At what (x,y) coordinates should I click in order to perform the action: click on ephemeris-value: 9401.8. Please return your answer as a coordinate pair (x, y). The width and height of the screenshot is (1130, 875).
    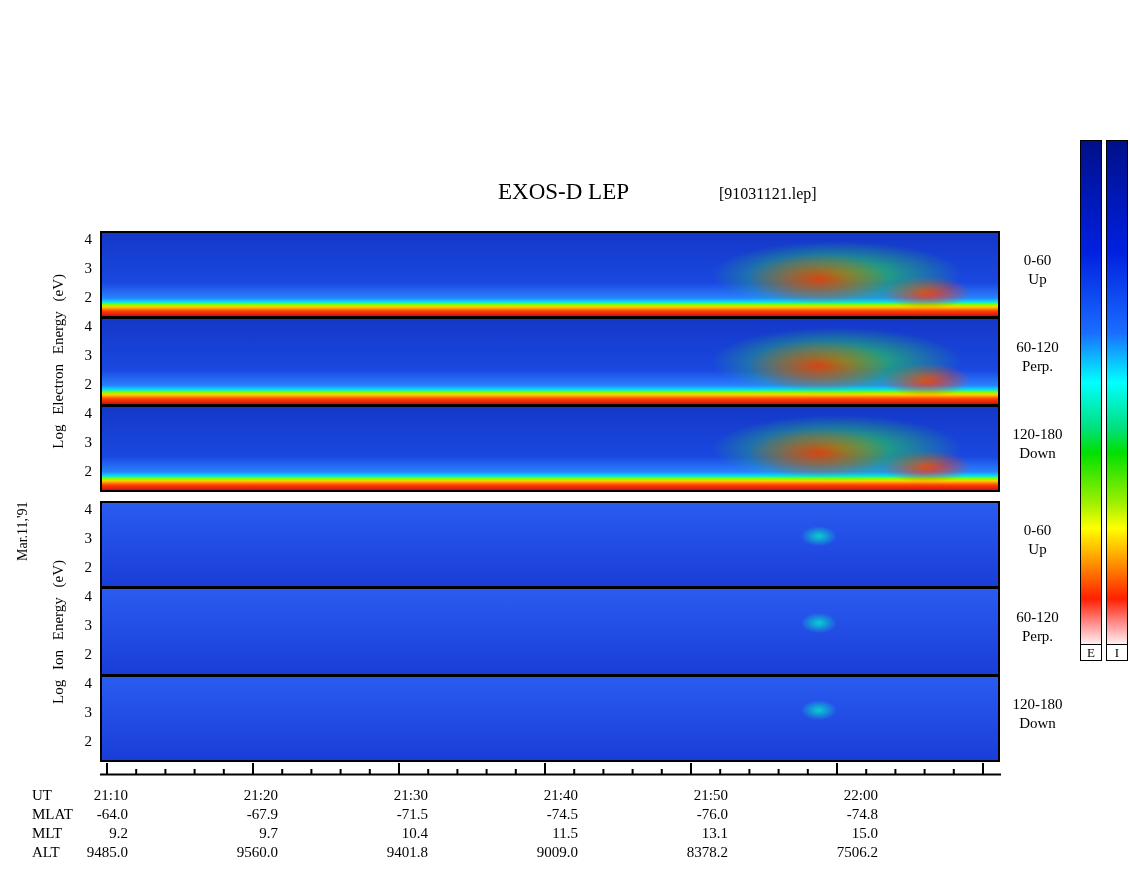
    Looking at the image, I should click on (406, 852).